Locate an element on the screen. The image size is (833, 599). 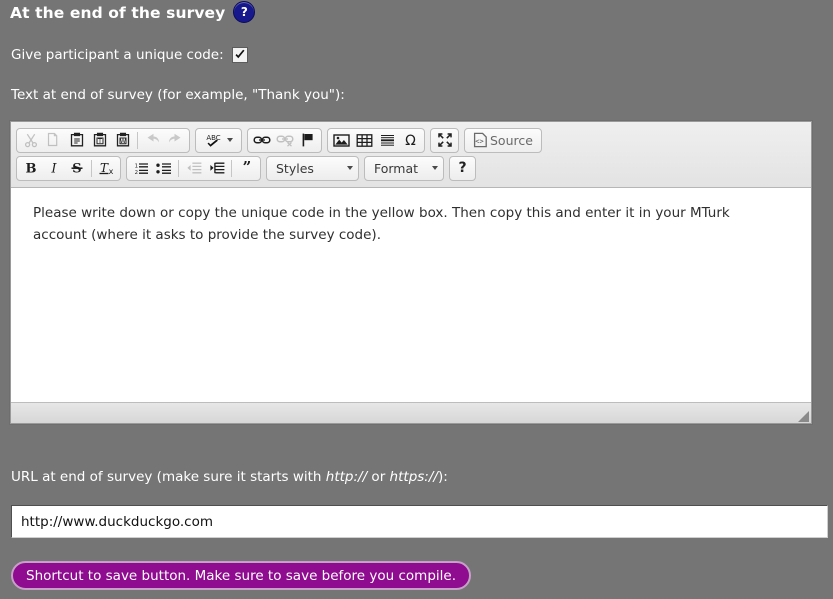
about-editor-button: ? is located at coordinates (462, 168).